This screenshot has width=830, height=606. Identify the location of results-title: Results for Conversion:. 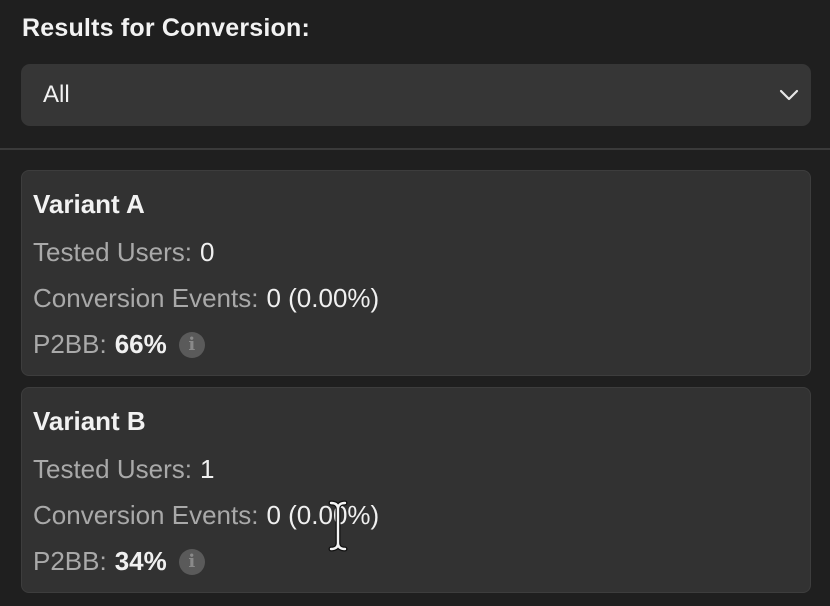
(166, 28).